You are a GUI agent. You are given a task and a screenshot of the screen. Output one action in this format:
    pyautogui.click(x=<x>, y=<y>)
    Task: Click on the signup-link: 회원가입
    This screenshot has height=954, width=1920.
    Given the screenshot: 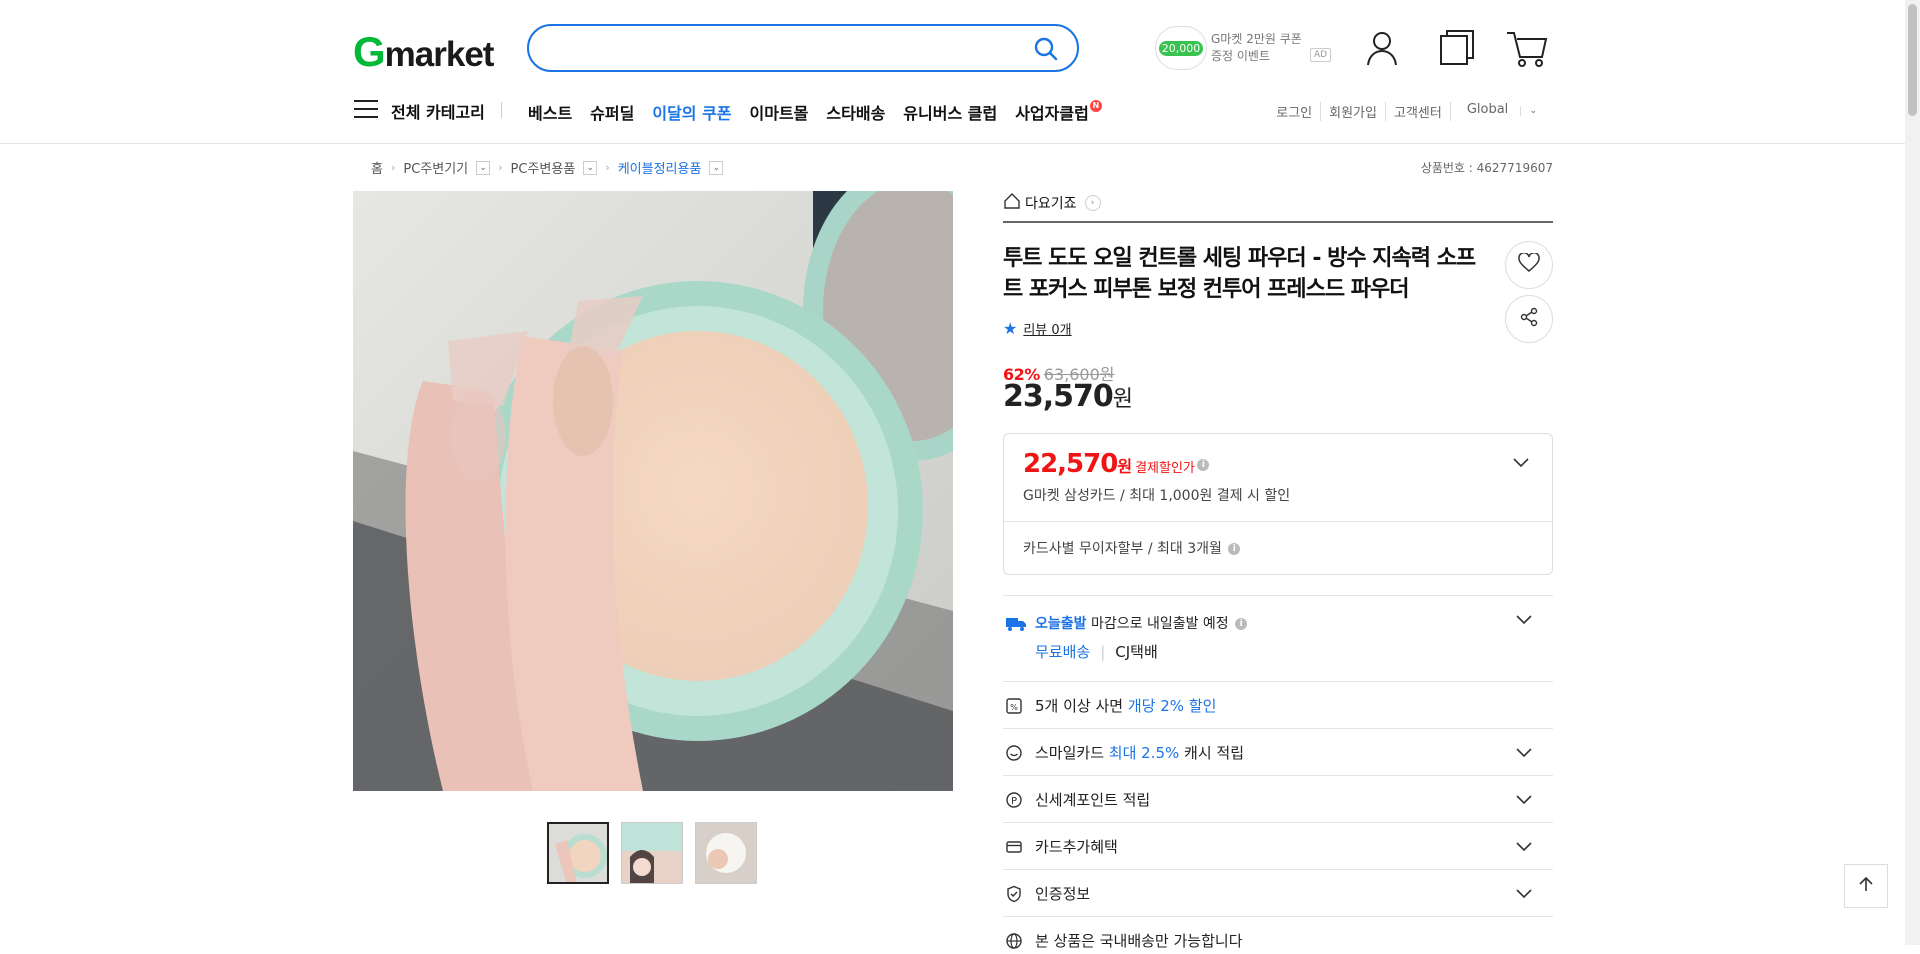 What is the action you would take?
    pyautogui.click(x=1352, y=111)
    